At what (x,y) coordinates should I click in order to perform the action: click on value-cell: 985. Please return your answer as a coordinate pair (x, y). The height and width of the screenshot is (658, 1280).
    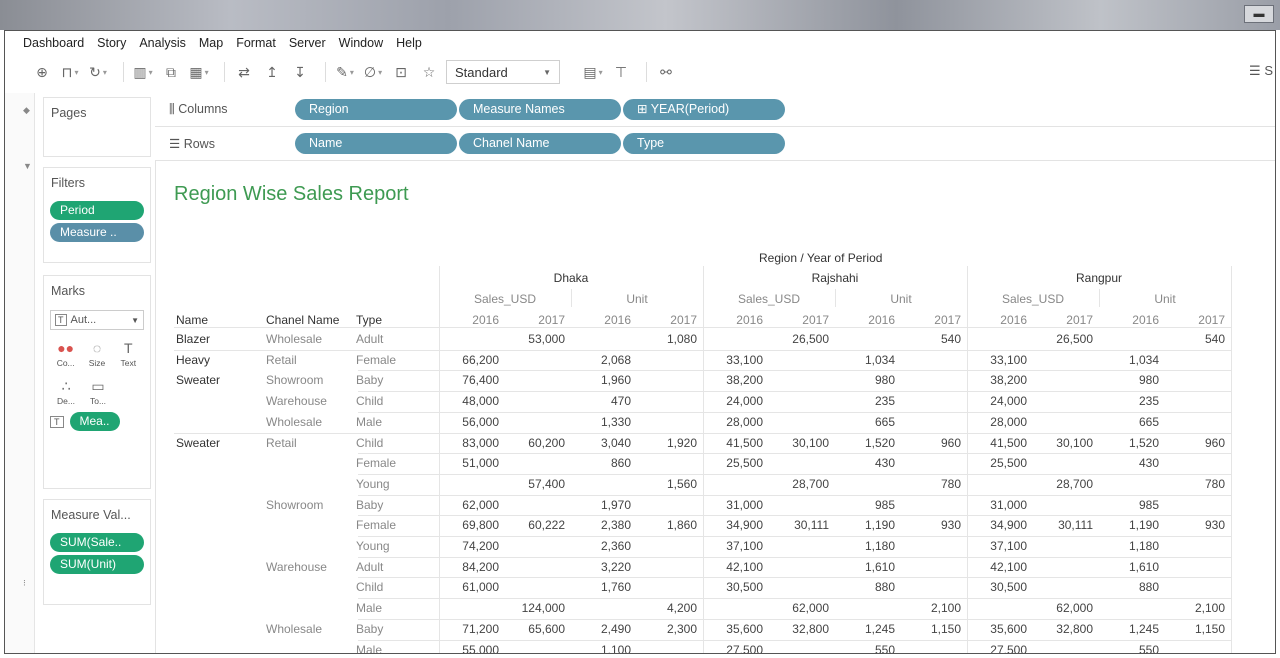
    Looking at the image, I should click on (884, 504).